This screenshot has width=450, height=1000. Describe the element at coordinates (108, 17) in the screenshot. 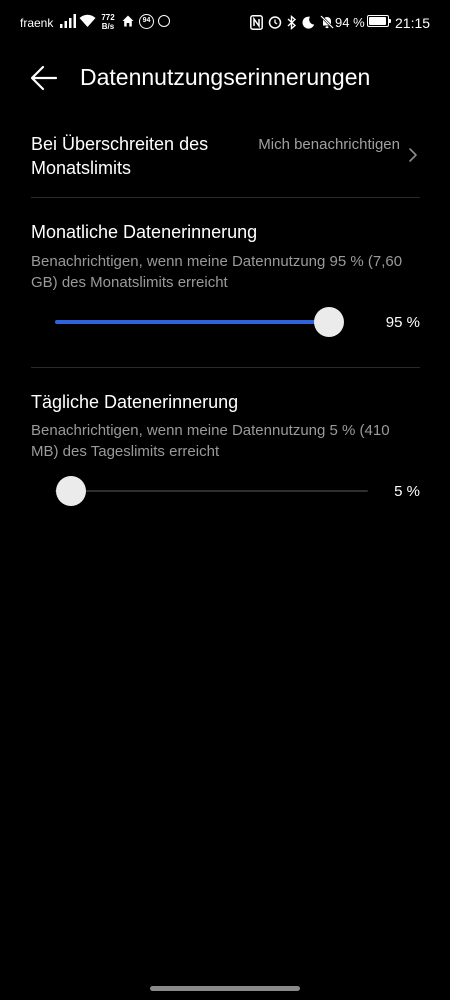

I see `network-speed-value: 772` at that location.